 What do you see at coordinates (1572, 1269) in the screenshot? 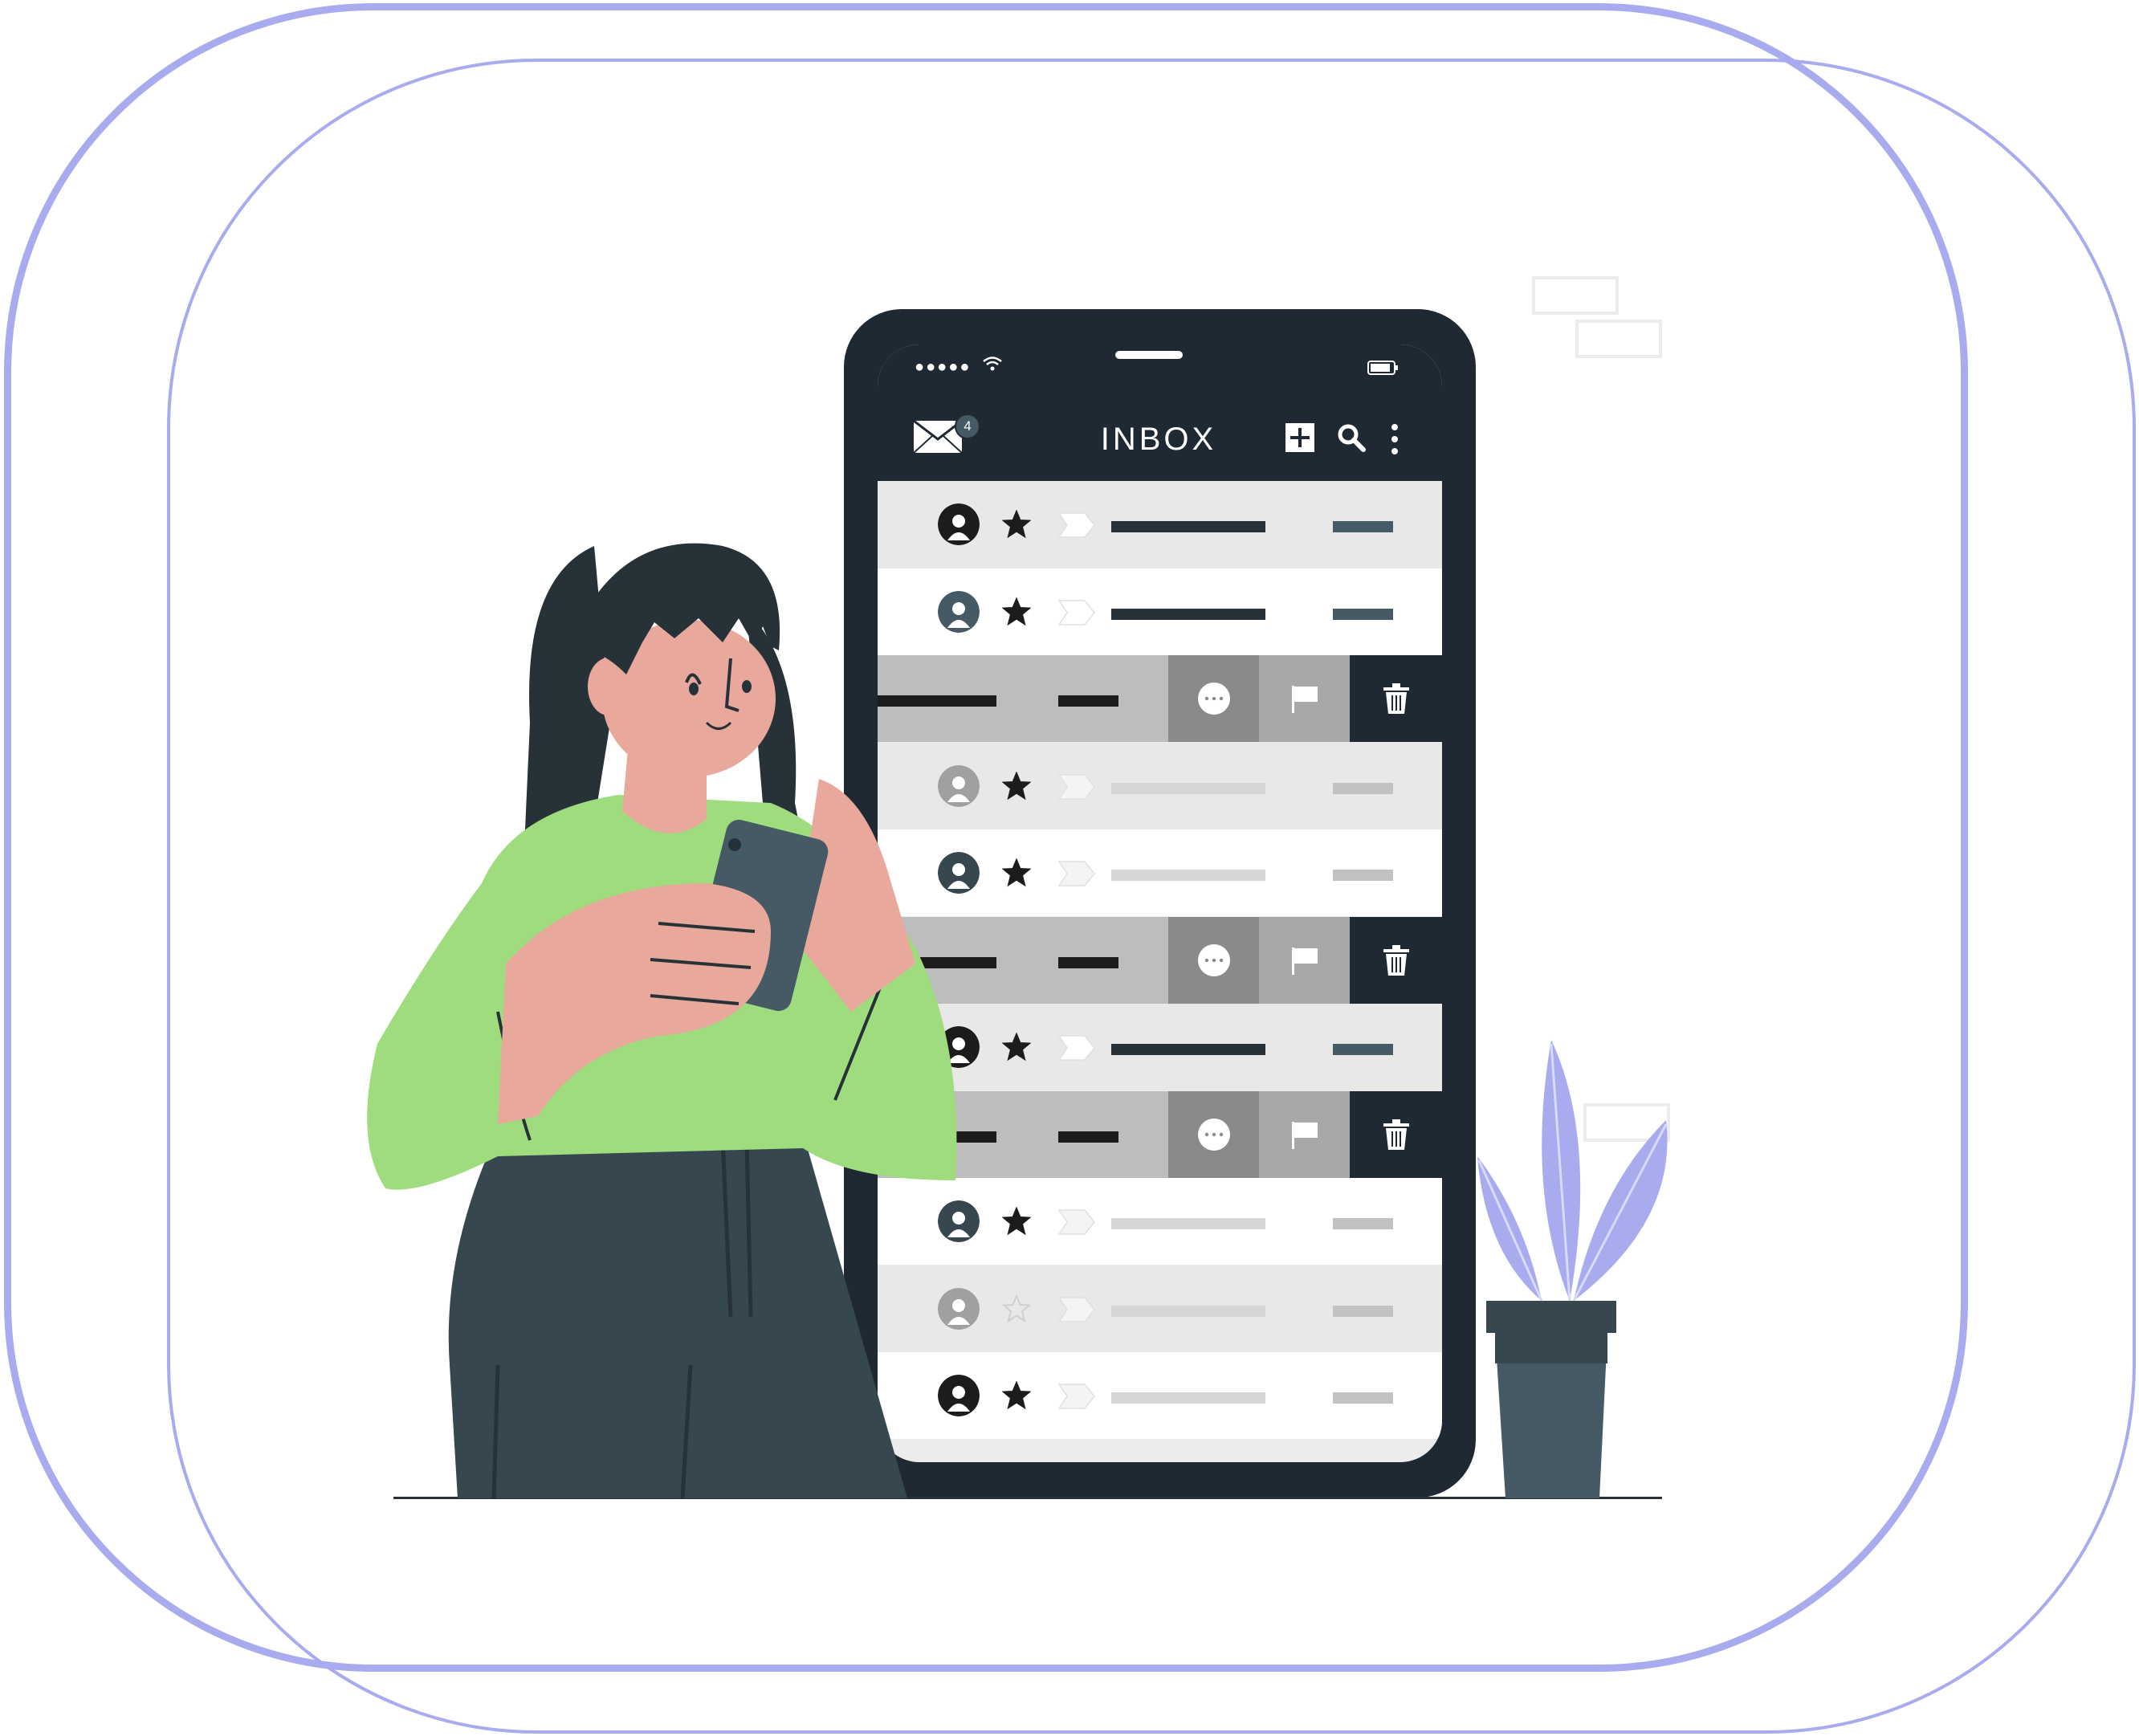
I see `potted-plant-illustration` at bounding box center [1572, 1269].